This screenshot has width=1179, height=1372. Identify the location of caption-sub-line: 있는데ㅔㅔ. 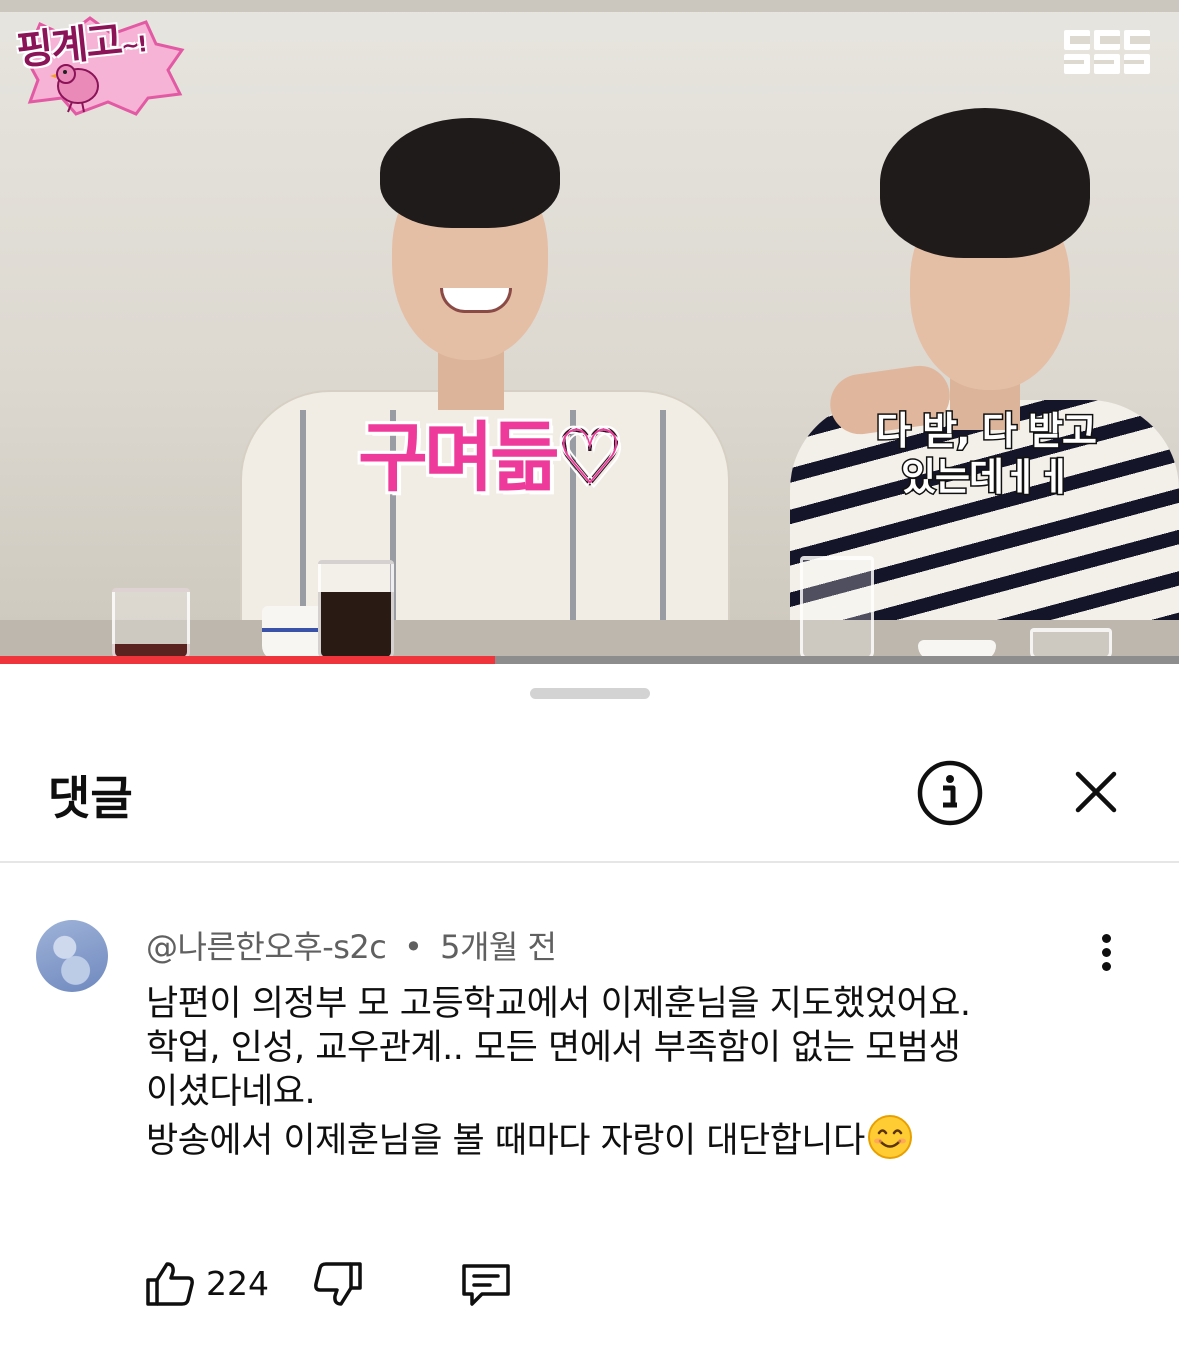
(987, 477).